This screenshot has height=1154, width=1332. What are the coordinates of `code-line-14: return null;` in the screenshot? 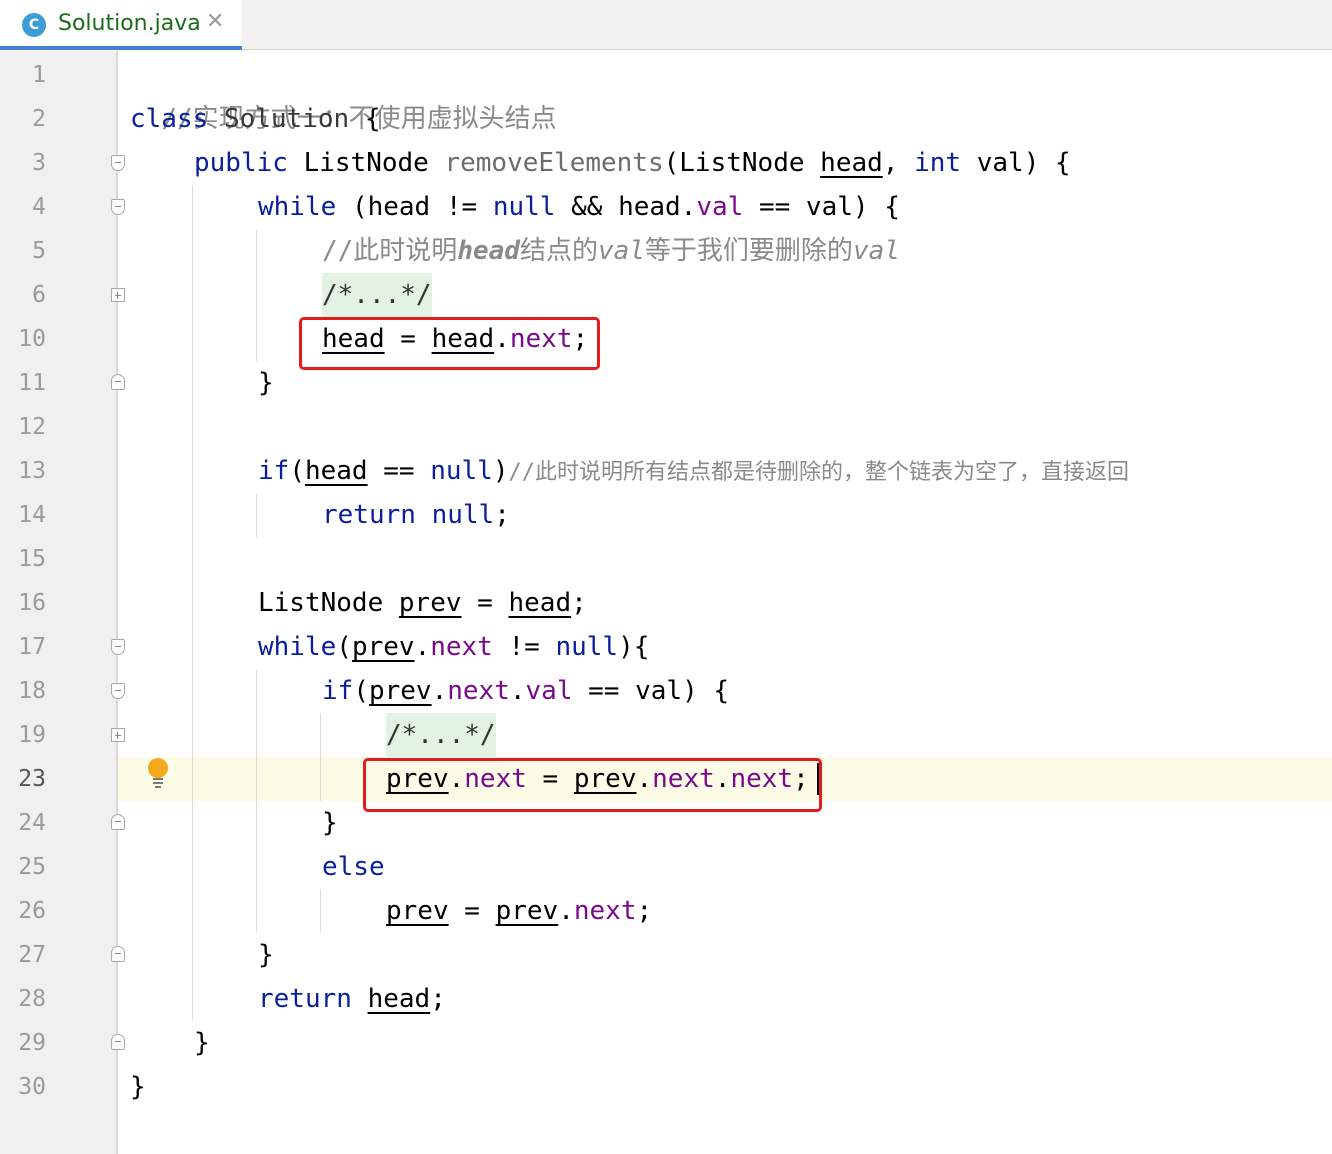 It's located at (416, 515).